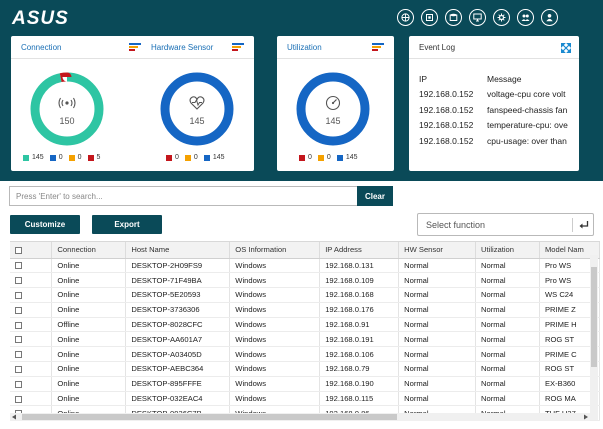 This screenshot has height=429, width=603. Describe the element at coordinates (183, 196) in the screenshot. I see `search-input` at that location.